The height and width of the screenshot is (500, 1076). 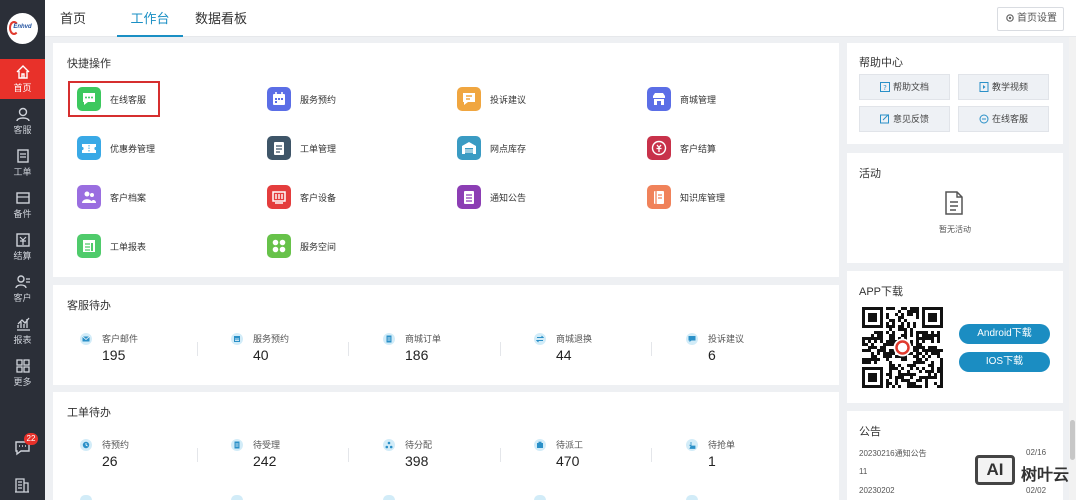 What do you see at coordinates (22, 121) in the screenshot?
I see `sidebar-item-service: 客服` at bounding box center [22, 121].